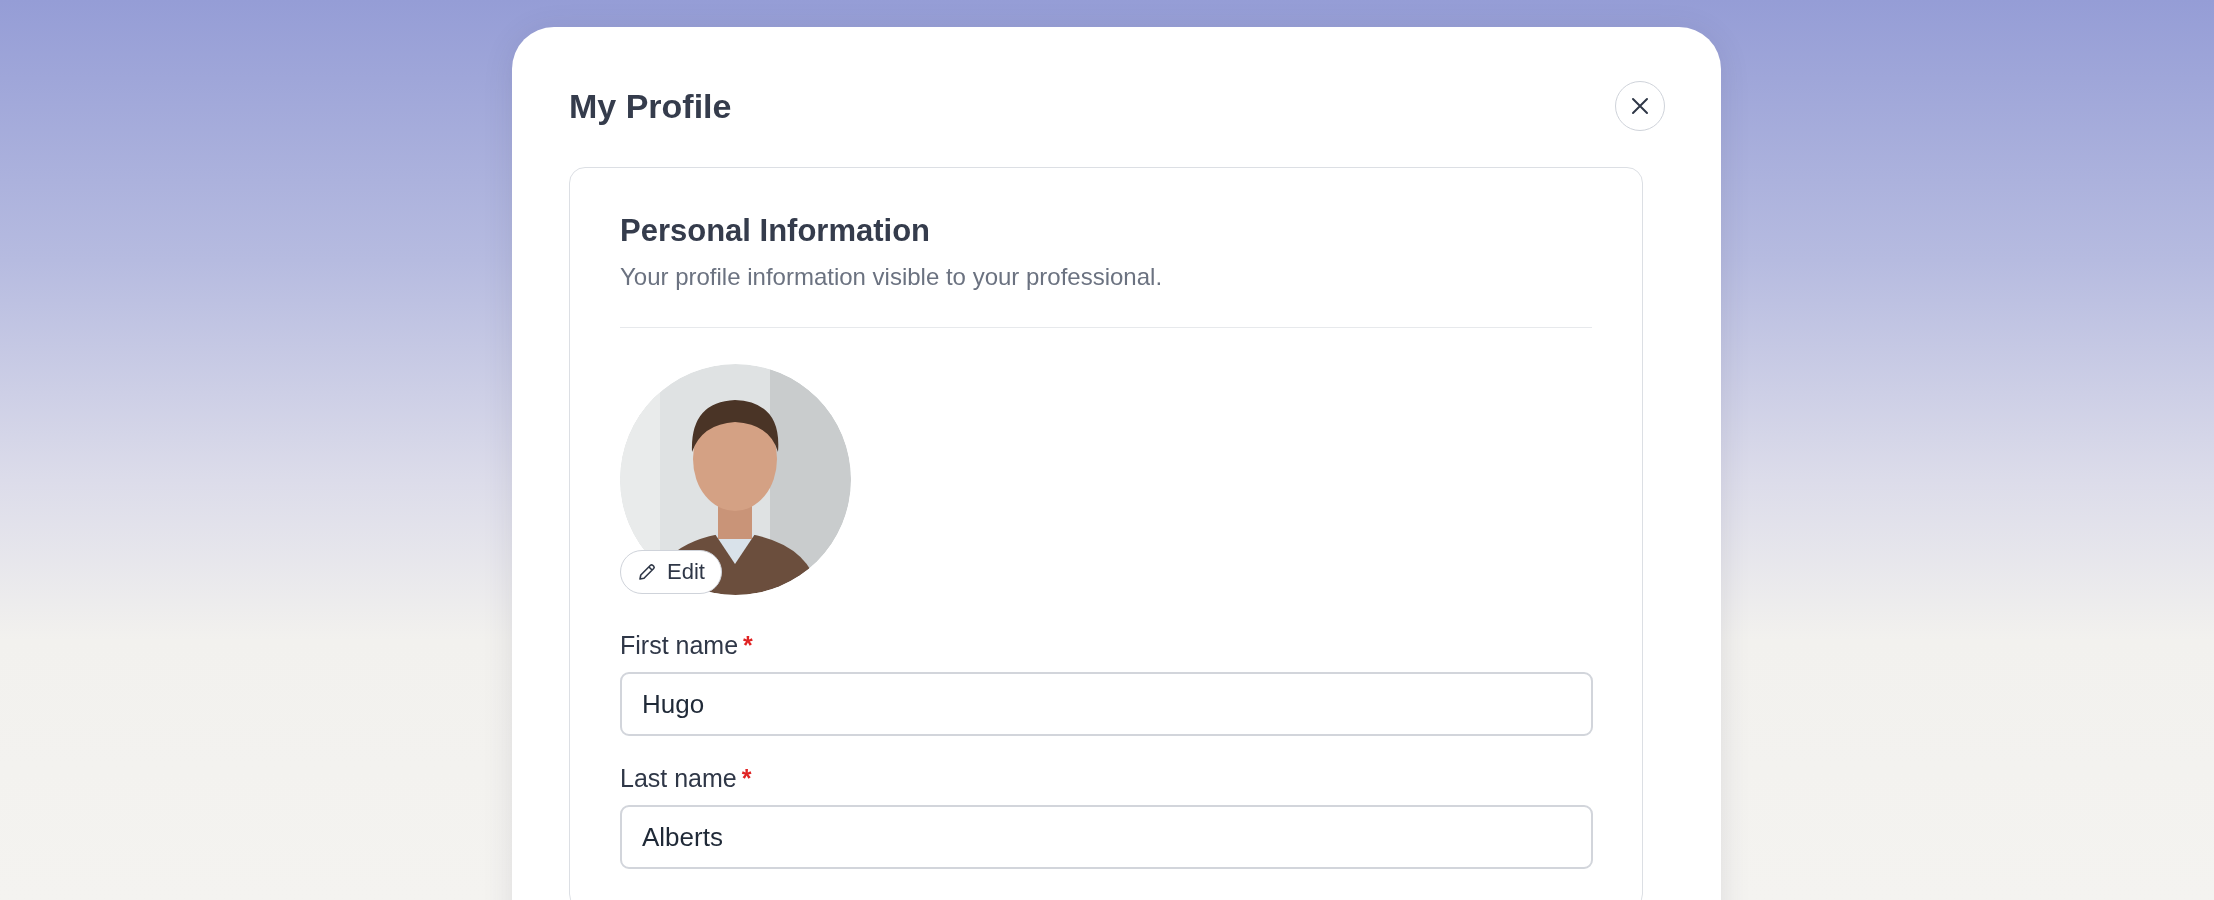  I want to click on close-icon, so click(1640, 106).